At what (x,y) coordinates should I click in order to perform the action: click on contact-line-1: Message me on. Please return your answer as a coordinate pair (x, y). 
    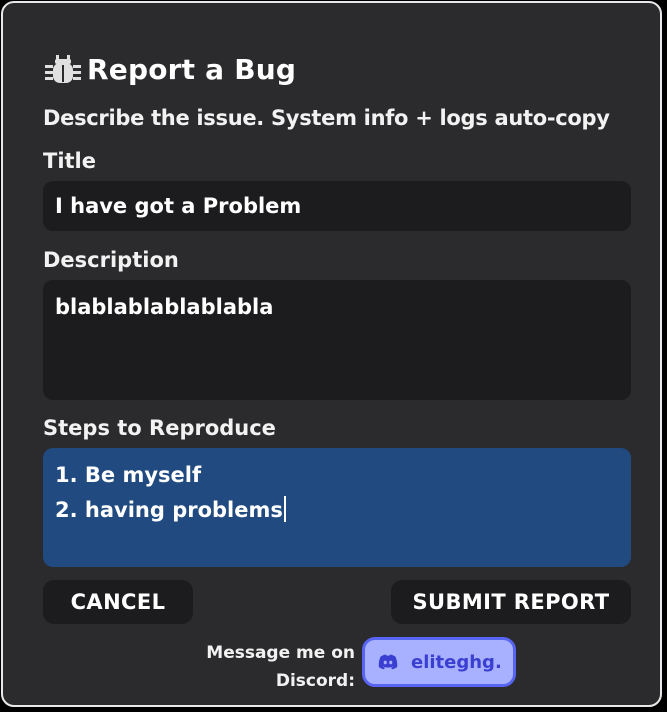
    Looking at the image, I should click on (280, 653).